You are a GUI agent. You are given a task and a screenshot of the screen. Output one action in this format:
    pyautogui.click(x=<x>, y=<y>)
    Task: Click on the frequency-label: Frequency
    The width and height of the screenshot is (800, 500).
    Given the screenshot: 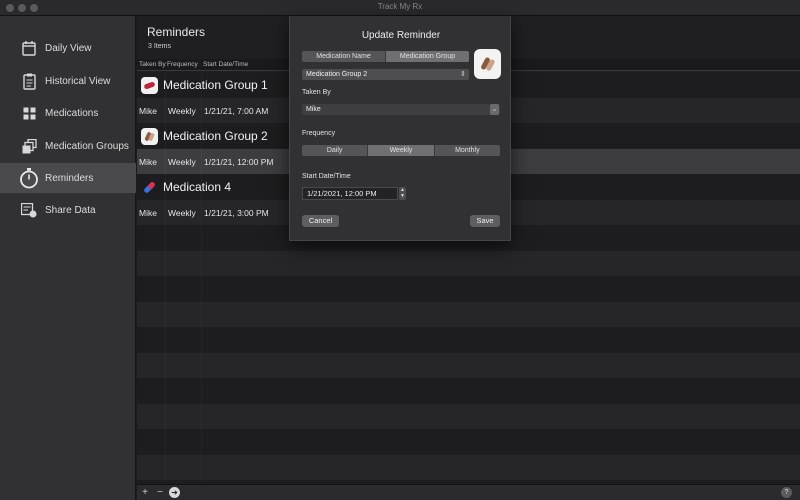 What is the action you would take?
    pyautogui.click(x=319, y=133)
    